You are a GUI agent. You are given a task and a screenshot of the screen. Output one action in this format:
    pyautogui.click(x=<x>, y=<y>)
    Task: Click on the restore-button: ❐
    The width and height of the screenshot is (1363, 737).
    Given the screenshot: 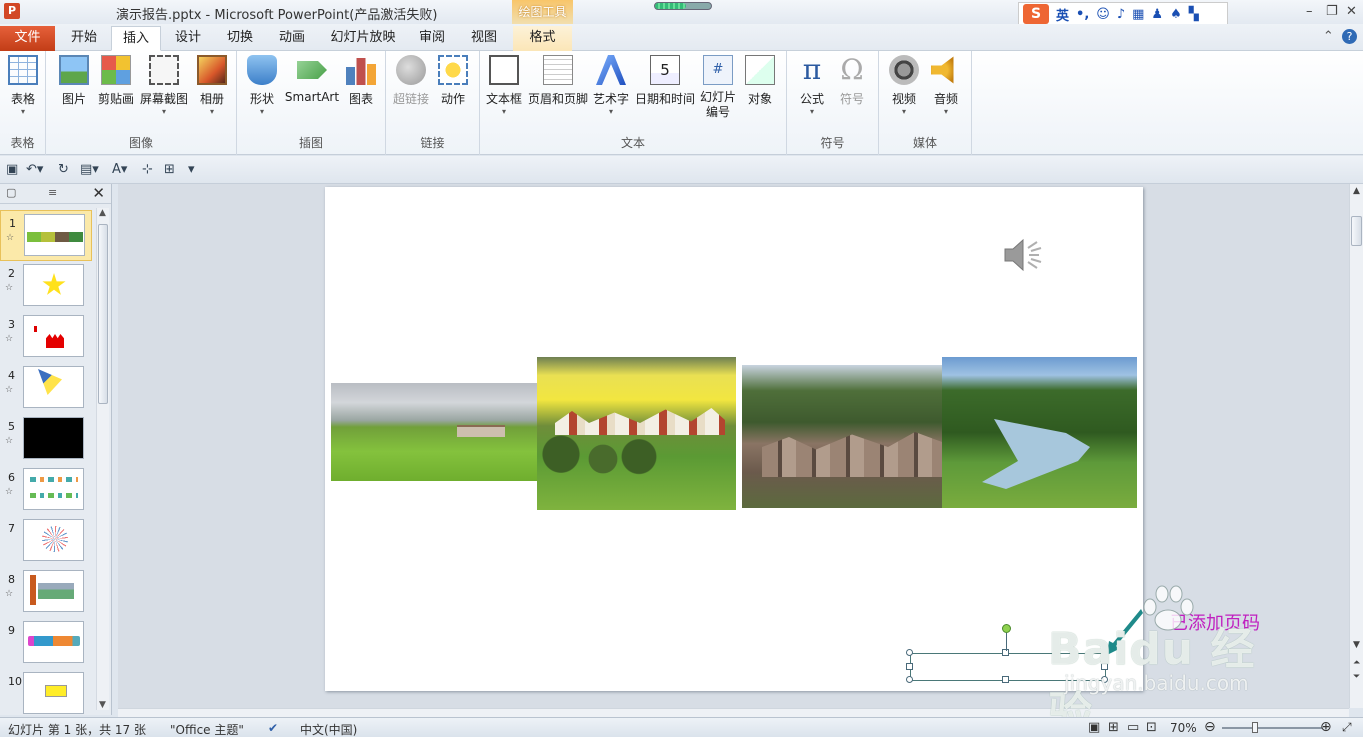 What is the action you would take?
    pyautogui.click(x=1332, y=11)
    